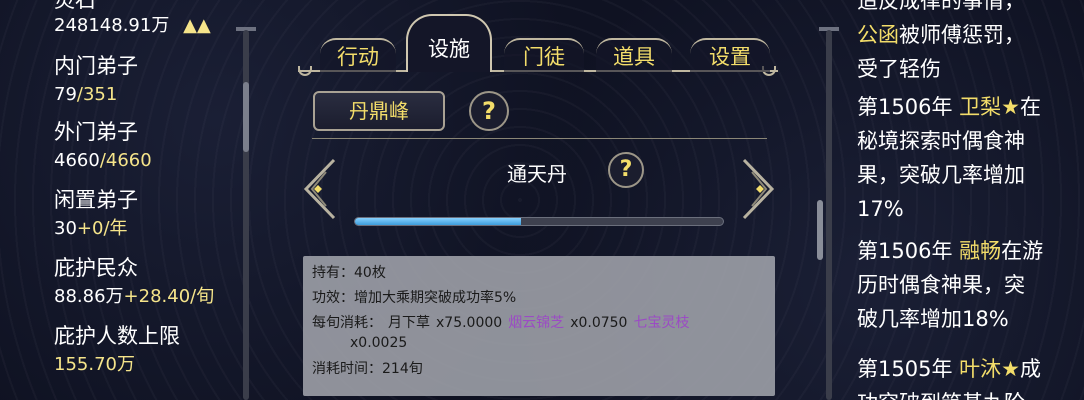  What do you see at coordinates (103, 145) in the screenshot?
I see `stat-outer-disciples: 外门弟子 4660/4660` at bounding box center [103, 145].